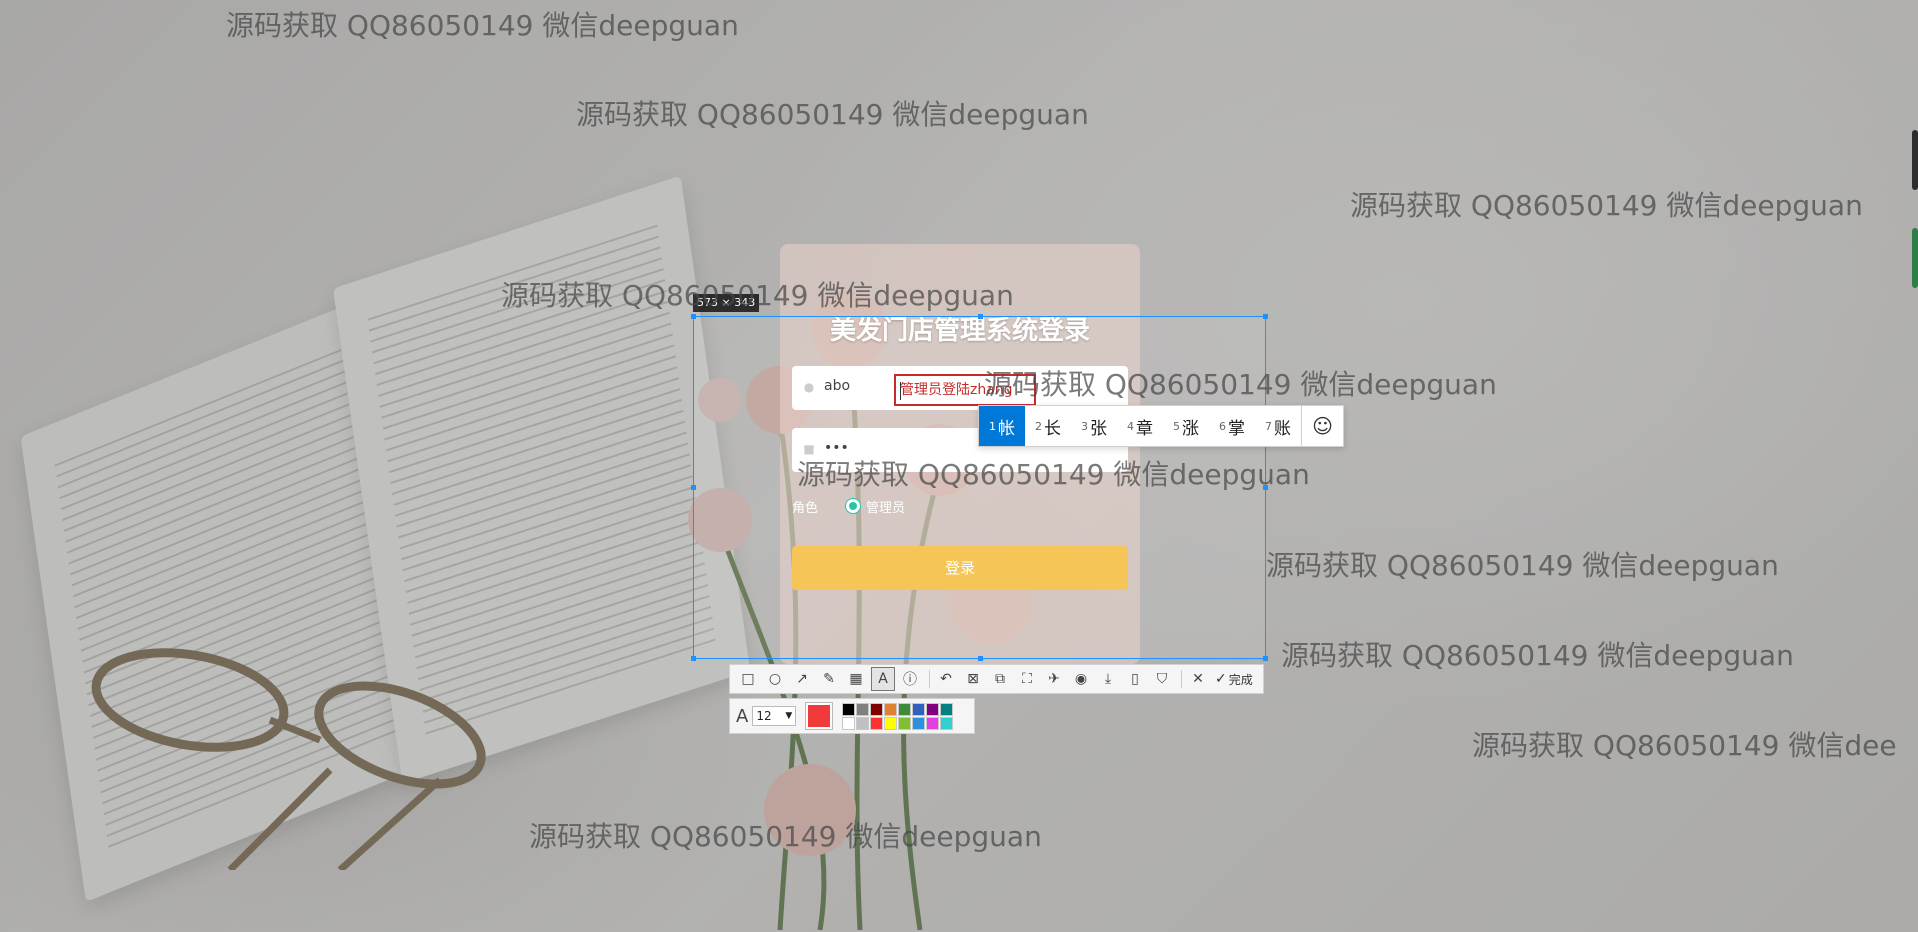  What do you see at coordinates (789, 716) in the screenshot?
I see `chevron-down-icon: ▼` at bounding box center [789, 716].